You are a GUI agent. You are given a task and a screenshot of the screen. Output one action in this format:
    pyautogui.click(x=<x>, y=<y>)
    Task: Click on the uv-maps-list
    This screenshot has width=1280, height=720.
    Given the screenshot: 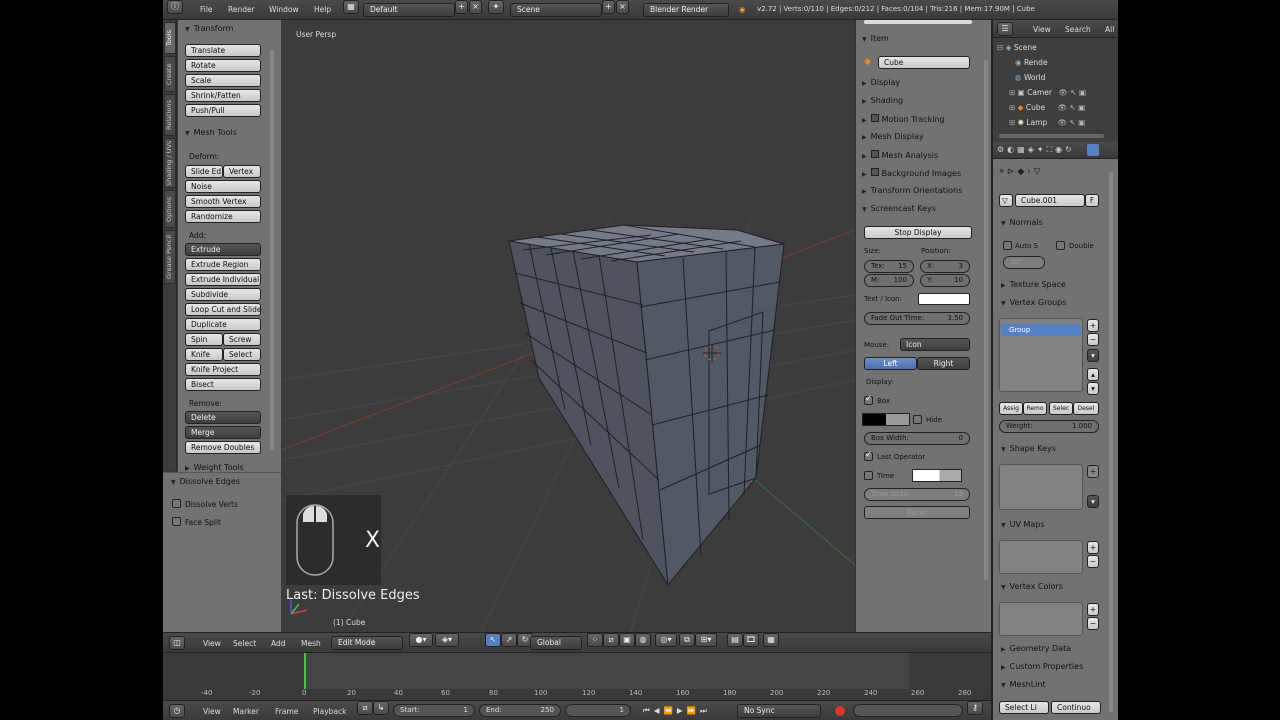 What is the action you would take?
    pyautogui.click(x=1041, y=557)
    